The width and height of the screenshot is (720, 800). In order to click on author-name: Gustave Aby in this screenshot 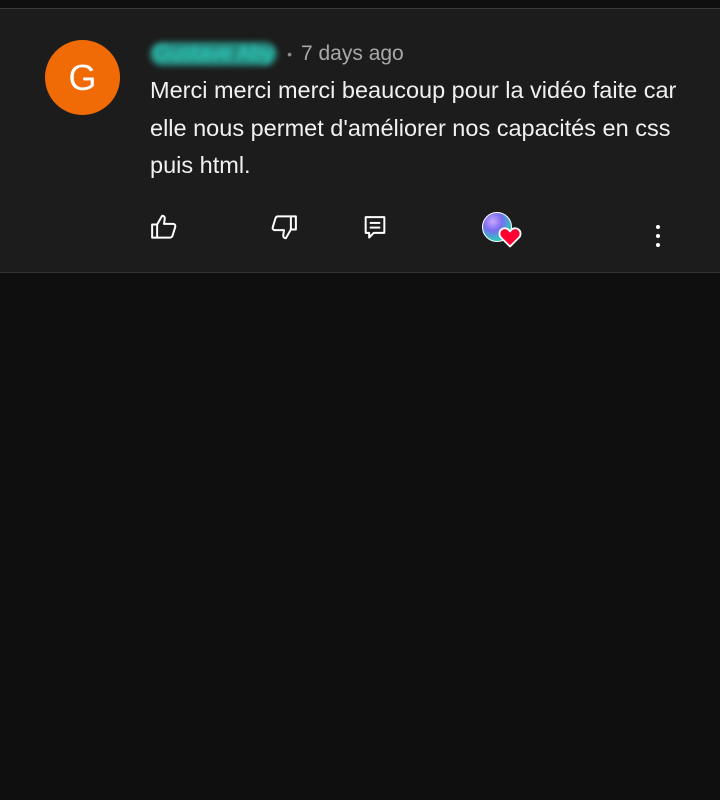, I will do `click(214, 54)`.